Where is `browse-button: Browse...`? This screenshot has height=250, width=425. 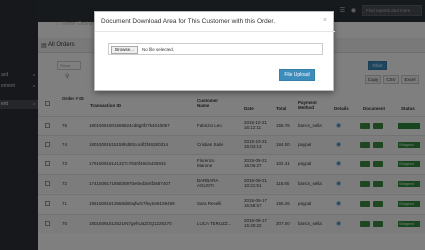 browse-button: Browse... is located at coordinates (124, 50).